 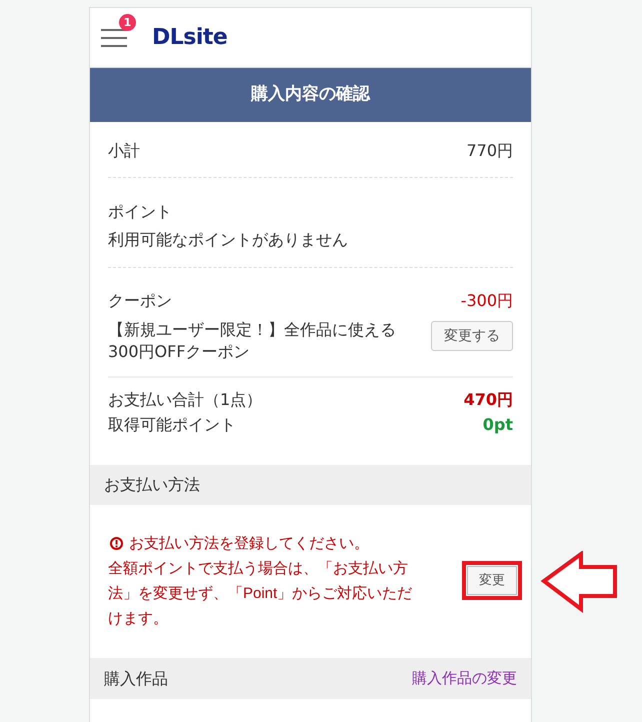 I want to click on change-payment-button: 変更, so click(x=492, y=580).